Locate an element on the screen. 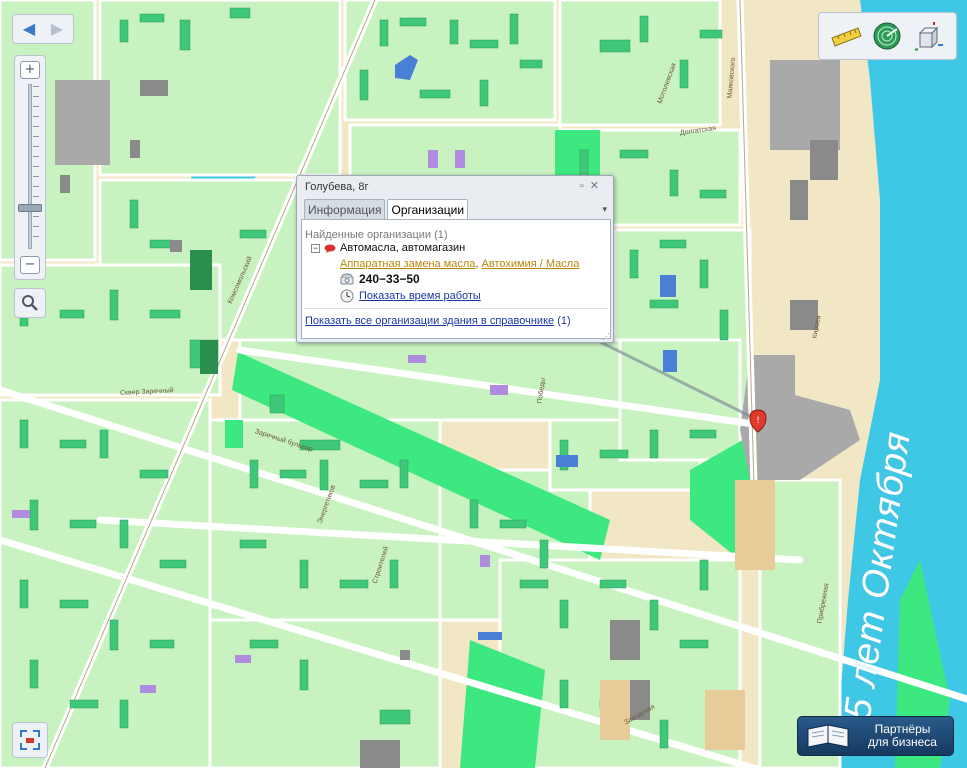 The height and width of the screenshot is (768, 967). 3d-cube-icon is located at coordinates (929, 36).